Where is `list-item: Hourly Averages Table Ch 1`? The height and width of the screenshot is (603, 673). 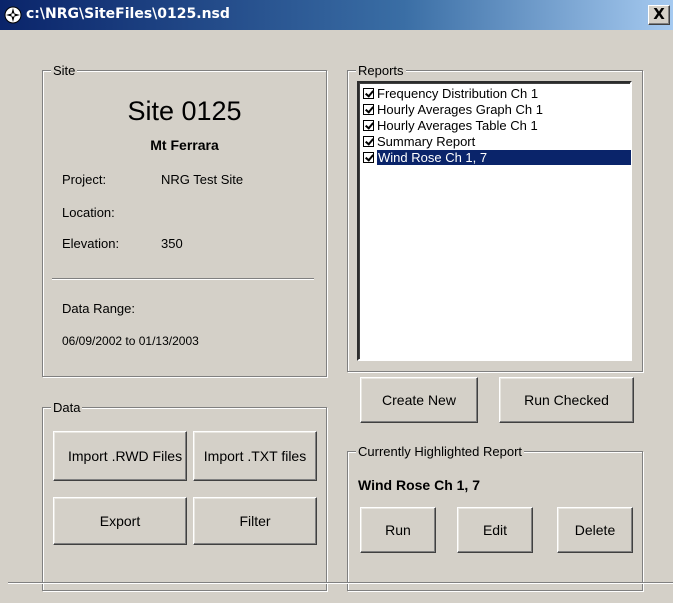
list-item: Hourly Averages Table Ch 1 is located at coordinates (450, 125).